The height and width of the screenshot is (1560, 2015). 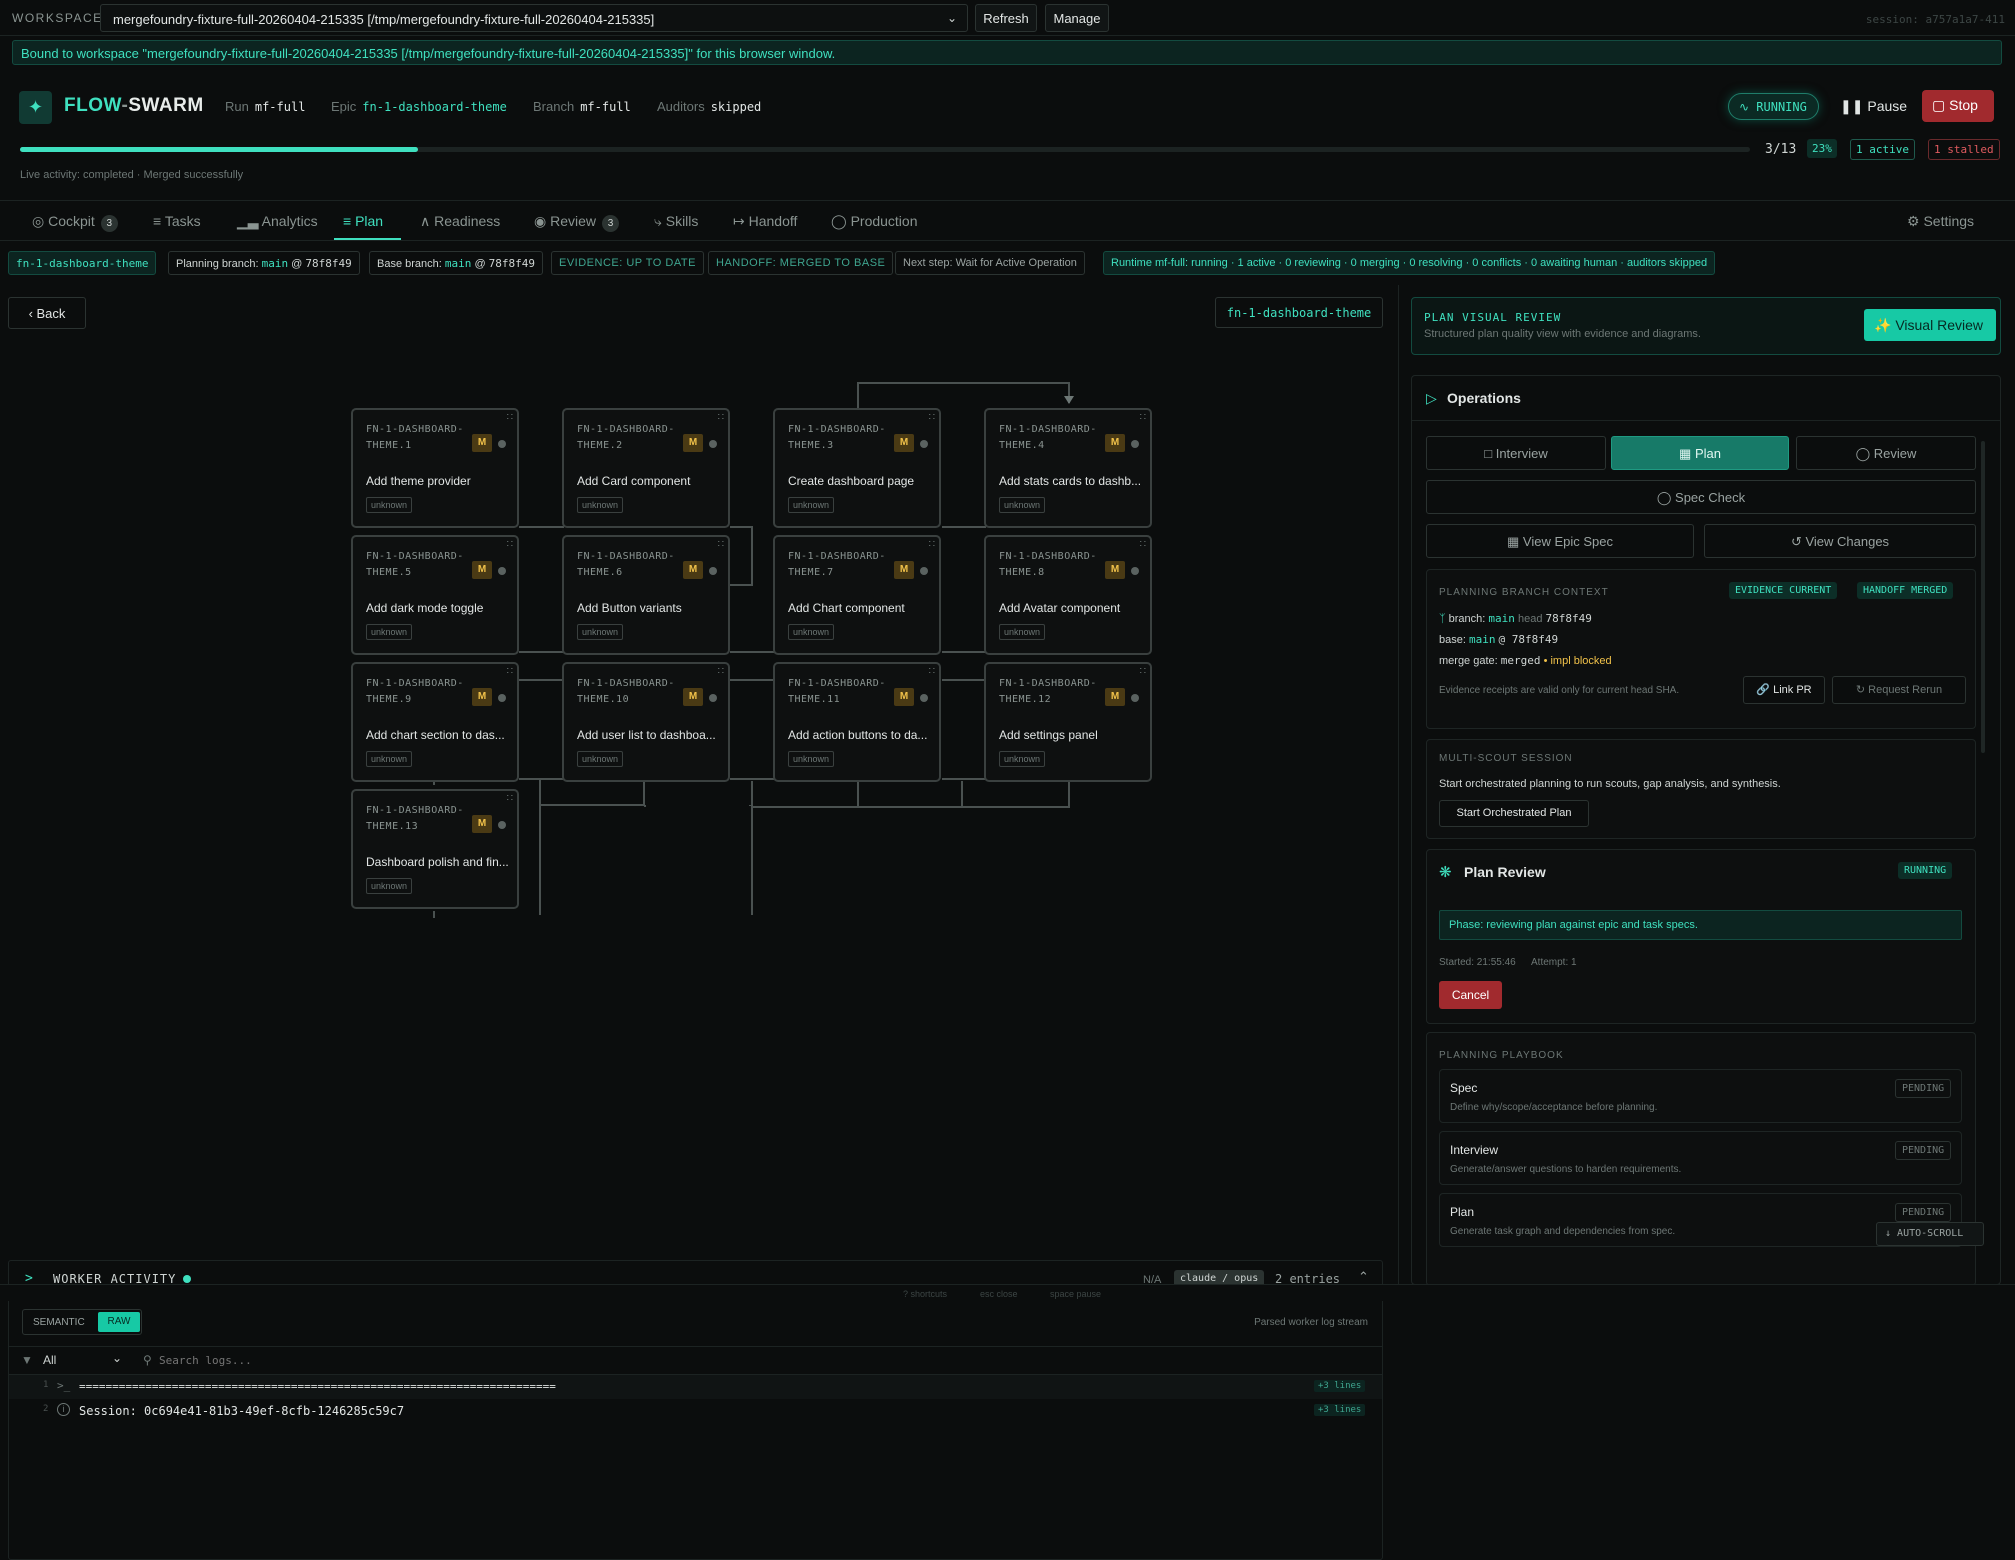 I want to click on log-filter-select: All, so click(x=49, y=1360).